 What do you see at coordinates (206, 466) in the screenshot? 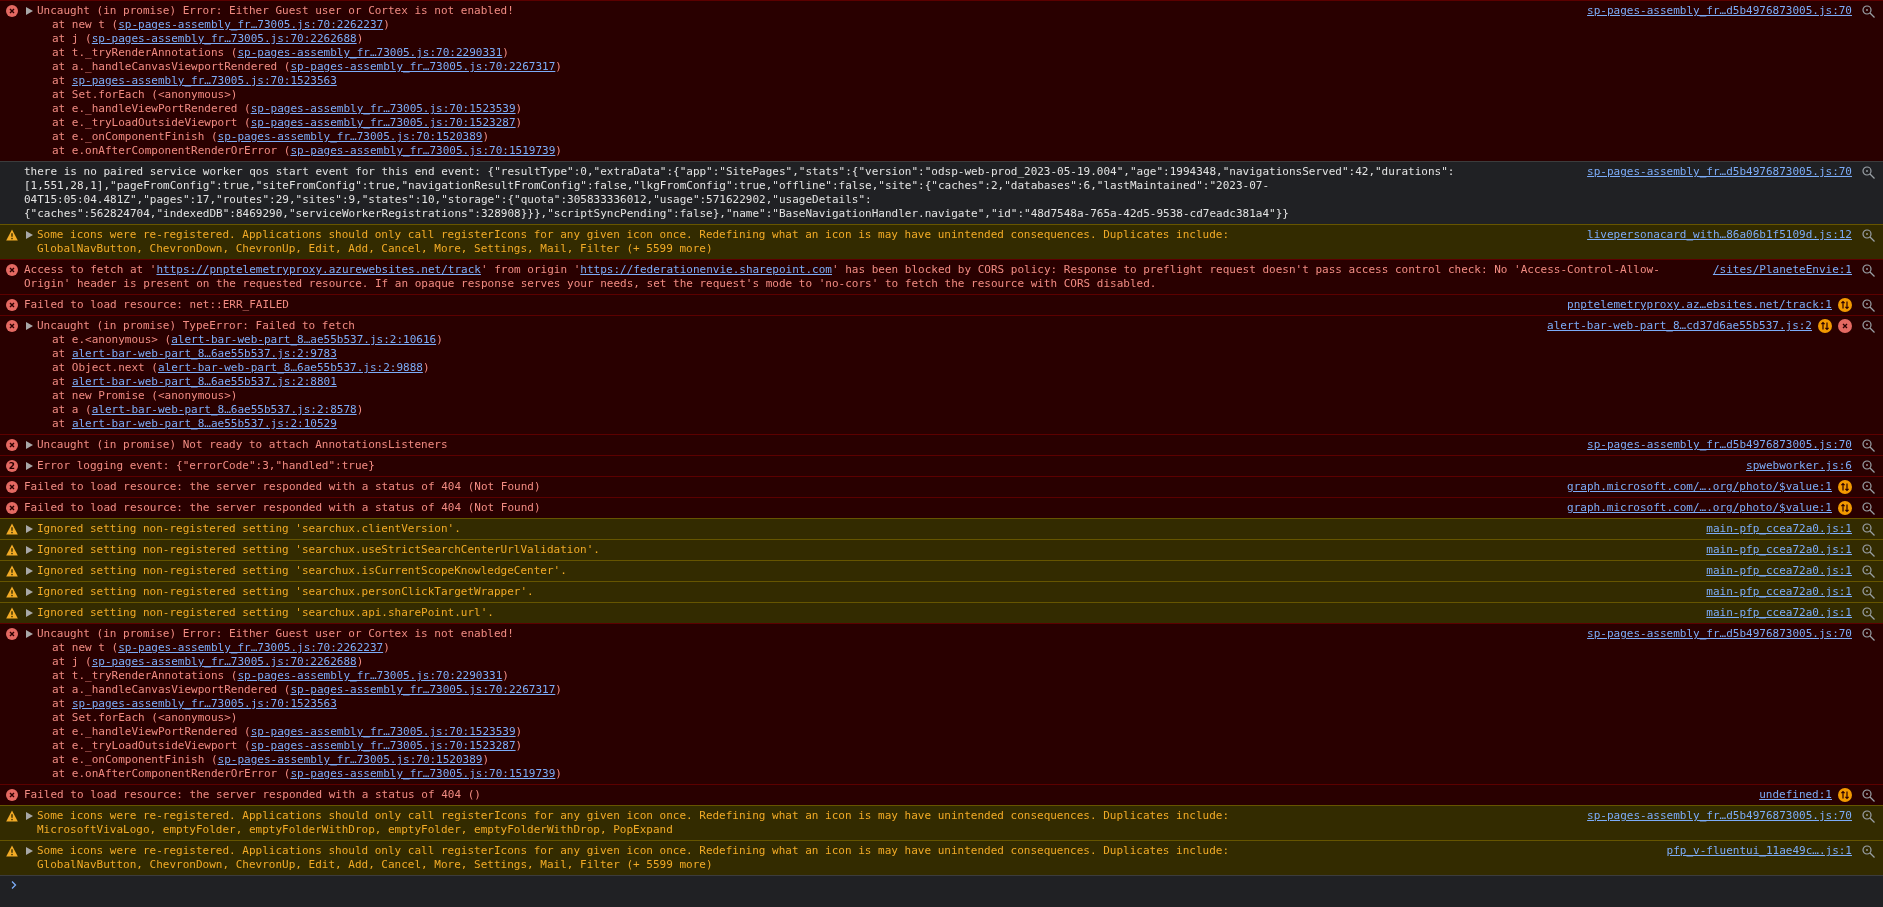
I see `message-text: Error logging event: {"errorCode":3,"handled":true}` at bounding box center [206, 466].